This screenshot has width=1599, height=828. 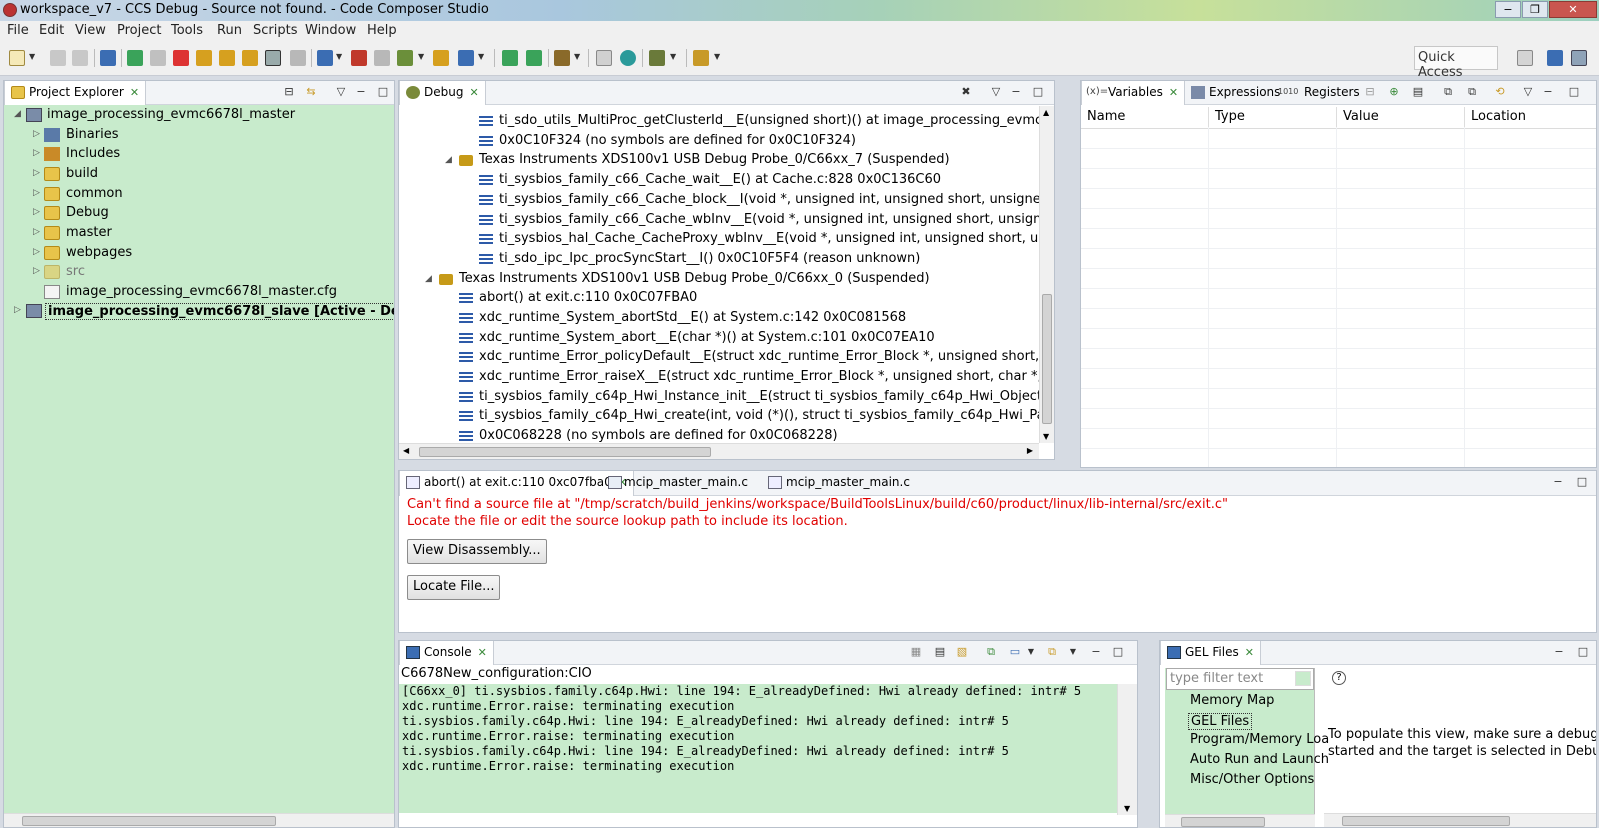 I want to click on tab-editor-mcip-main-1: mcip_master_main.c, so click(x=678, y=483).